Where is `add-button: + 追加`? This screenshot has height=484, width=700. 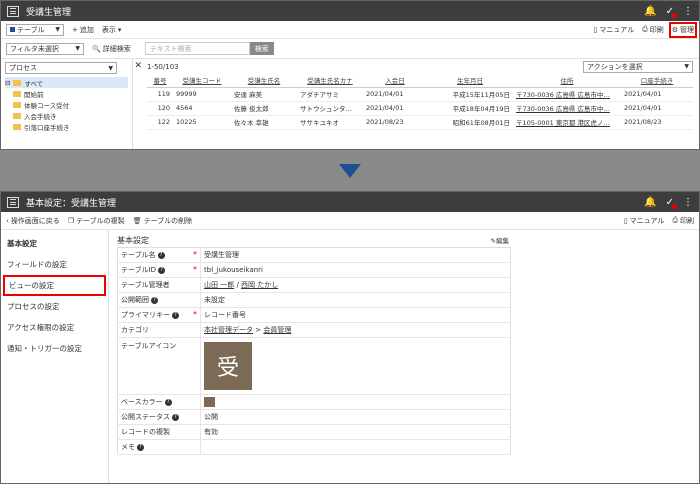
add-button: + 追加 is located at coordinates (83, 30).